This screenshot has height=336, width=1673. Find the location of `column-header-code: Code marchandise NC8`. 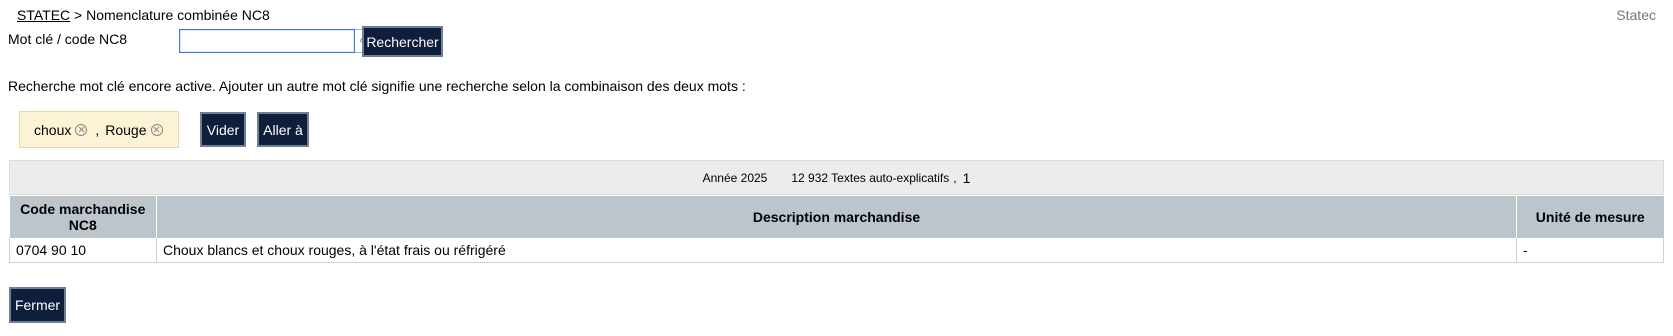

column-header-code: Code marchandise NC8 is located at coordinates (83, 217).